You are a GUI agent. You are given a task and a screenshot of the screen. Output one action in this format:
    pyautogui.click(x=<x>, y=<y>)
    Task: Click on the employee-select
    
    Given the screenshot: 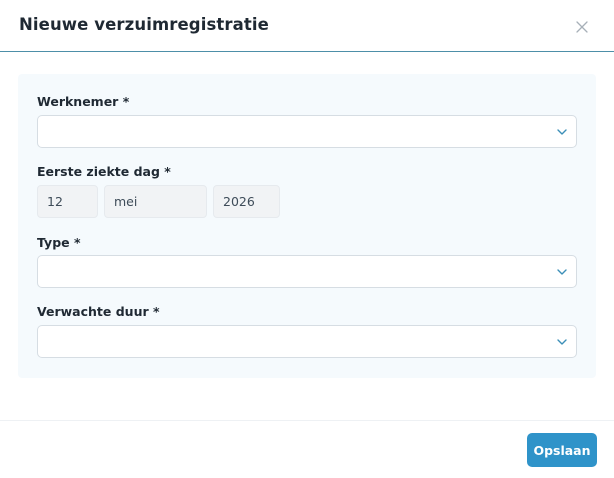 What is the action you would take?
    pyautogui.click(x=307, y=131)
    